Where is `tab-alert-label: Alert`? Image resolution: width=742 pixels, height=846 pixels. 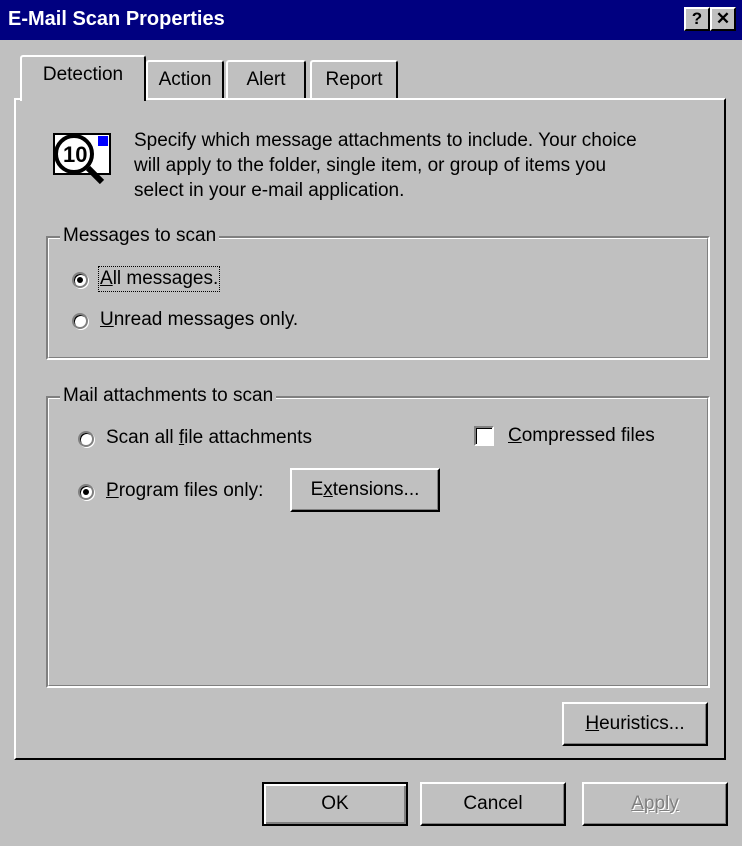 tab-alert-label: Alert is located at coordinates (266, 79).